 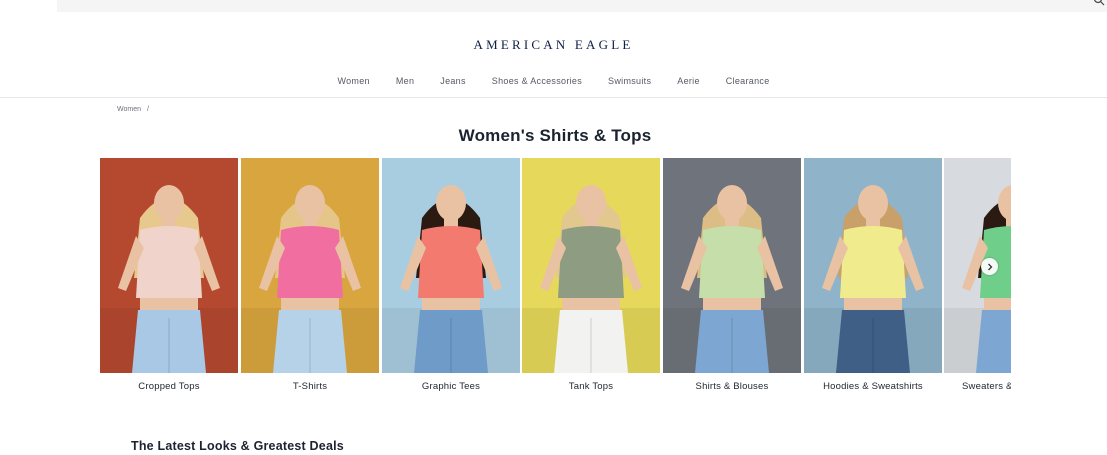 What do you see at coordinates (537, 81) in the screenshot?
I see `nav-item-shoes-accessories: Shoes & Accessories` at bounding box center [537, 81].